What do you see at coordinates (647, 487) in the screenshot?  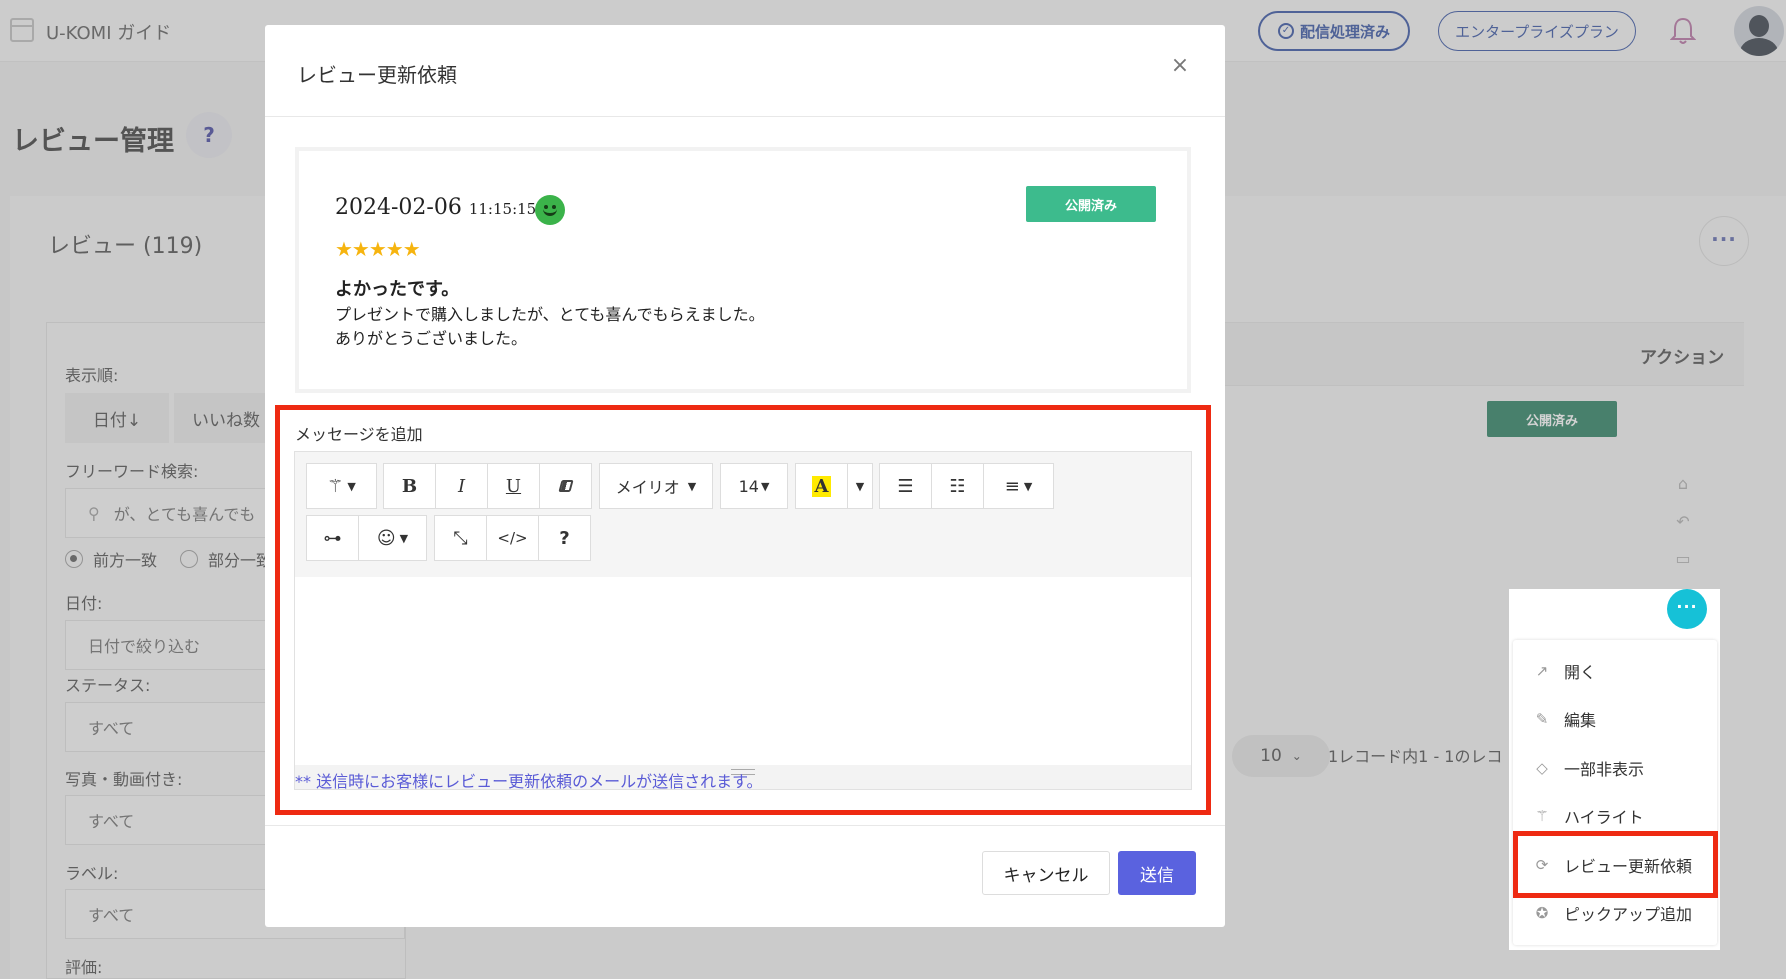 I see `font-name-value: メイリオ` at bounding box center [647, 487].